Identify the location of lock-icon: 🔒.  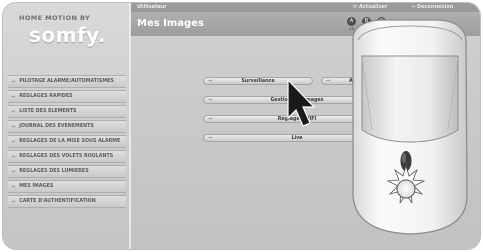
(396, 24).